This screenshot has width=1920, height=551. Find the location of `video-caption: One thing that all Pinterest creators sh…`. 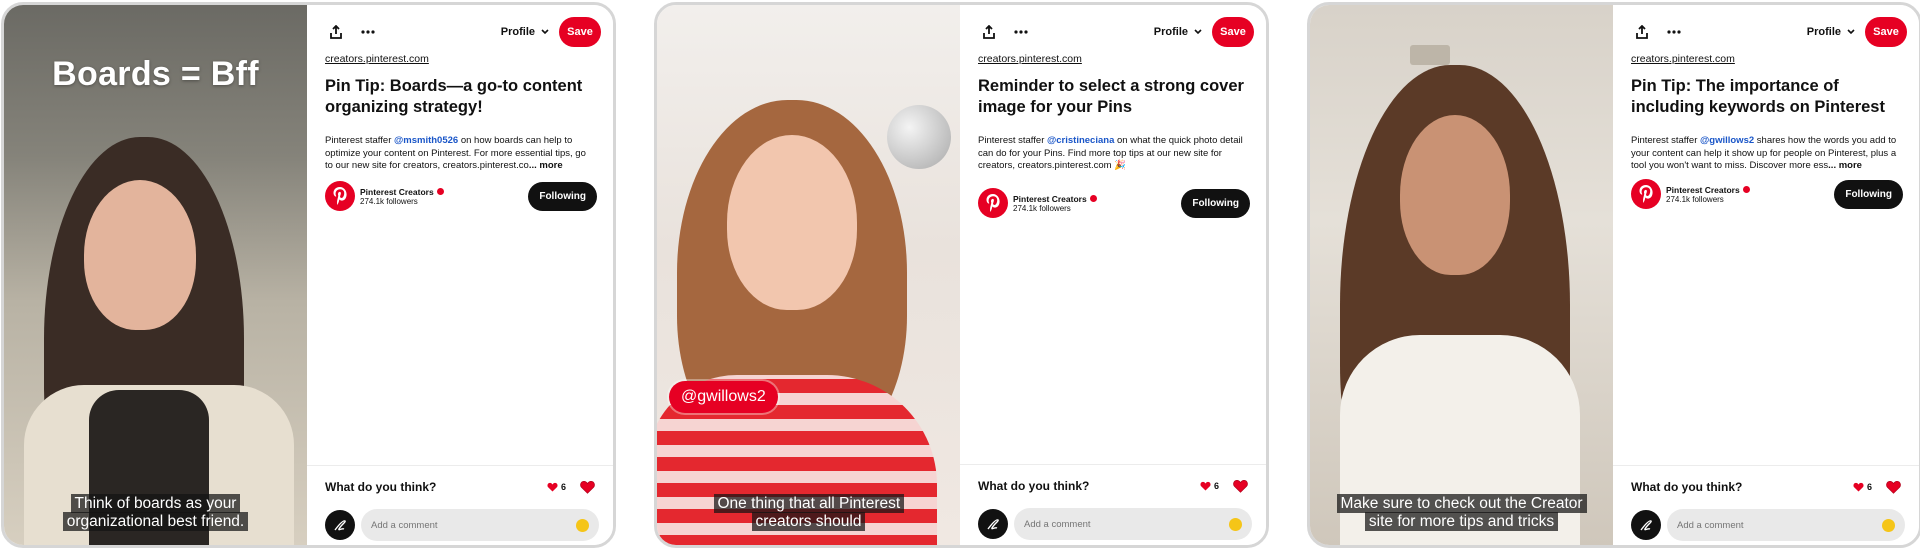

video-caption: One thing that all Pinterest creators sh… is located at coordinates (809, 512).